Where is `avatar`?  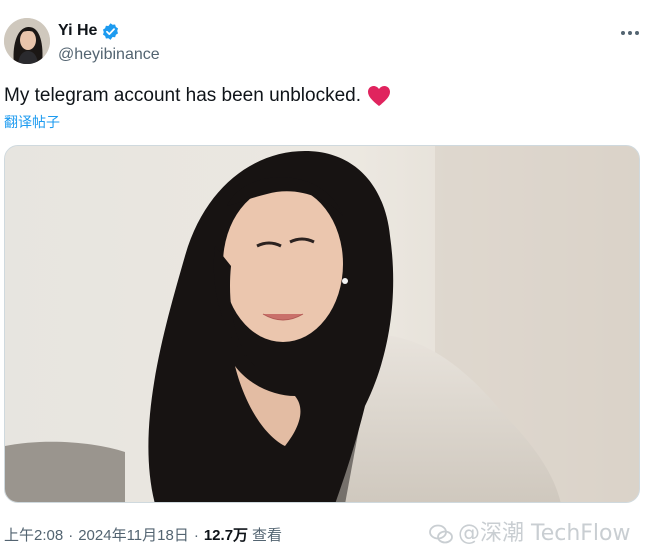 avatar is located at coordinates (27, 41).